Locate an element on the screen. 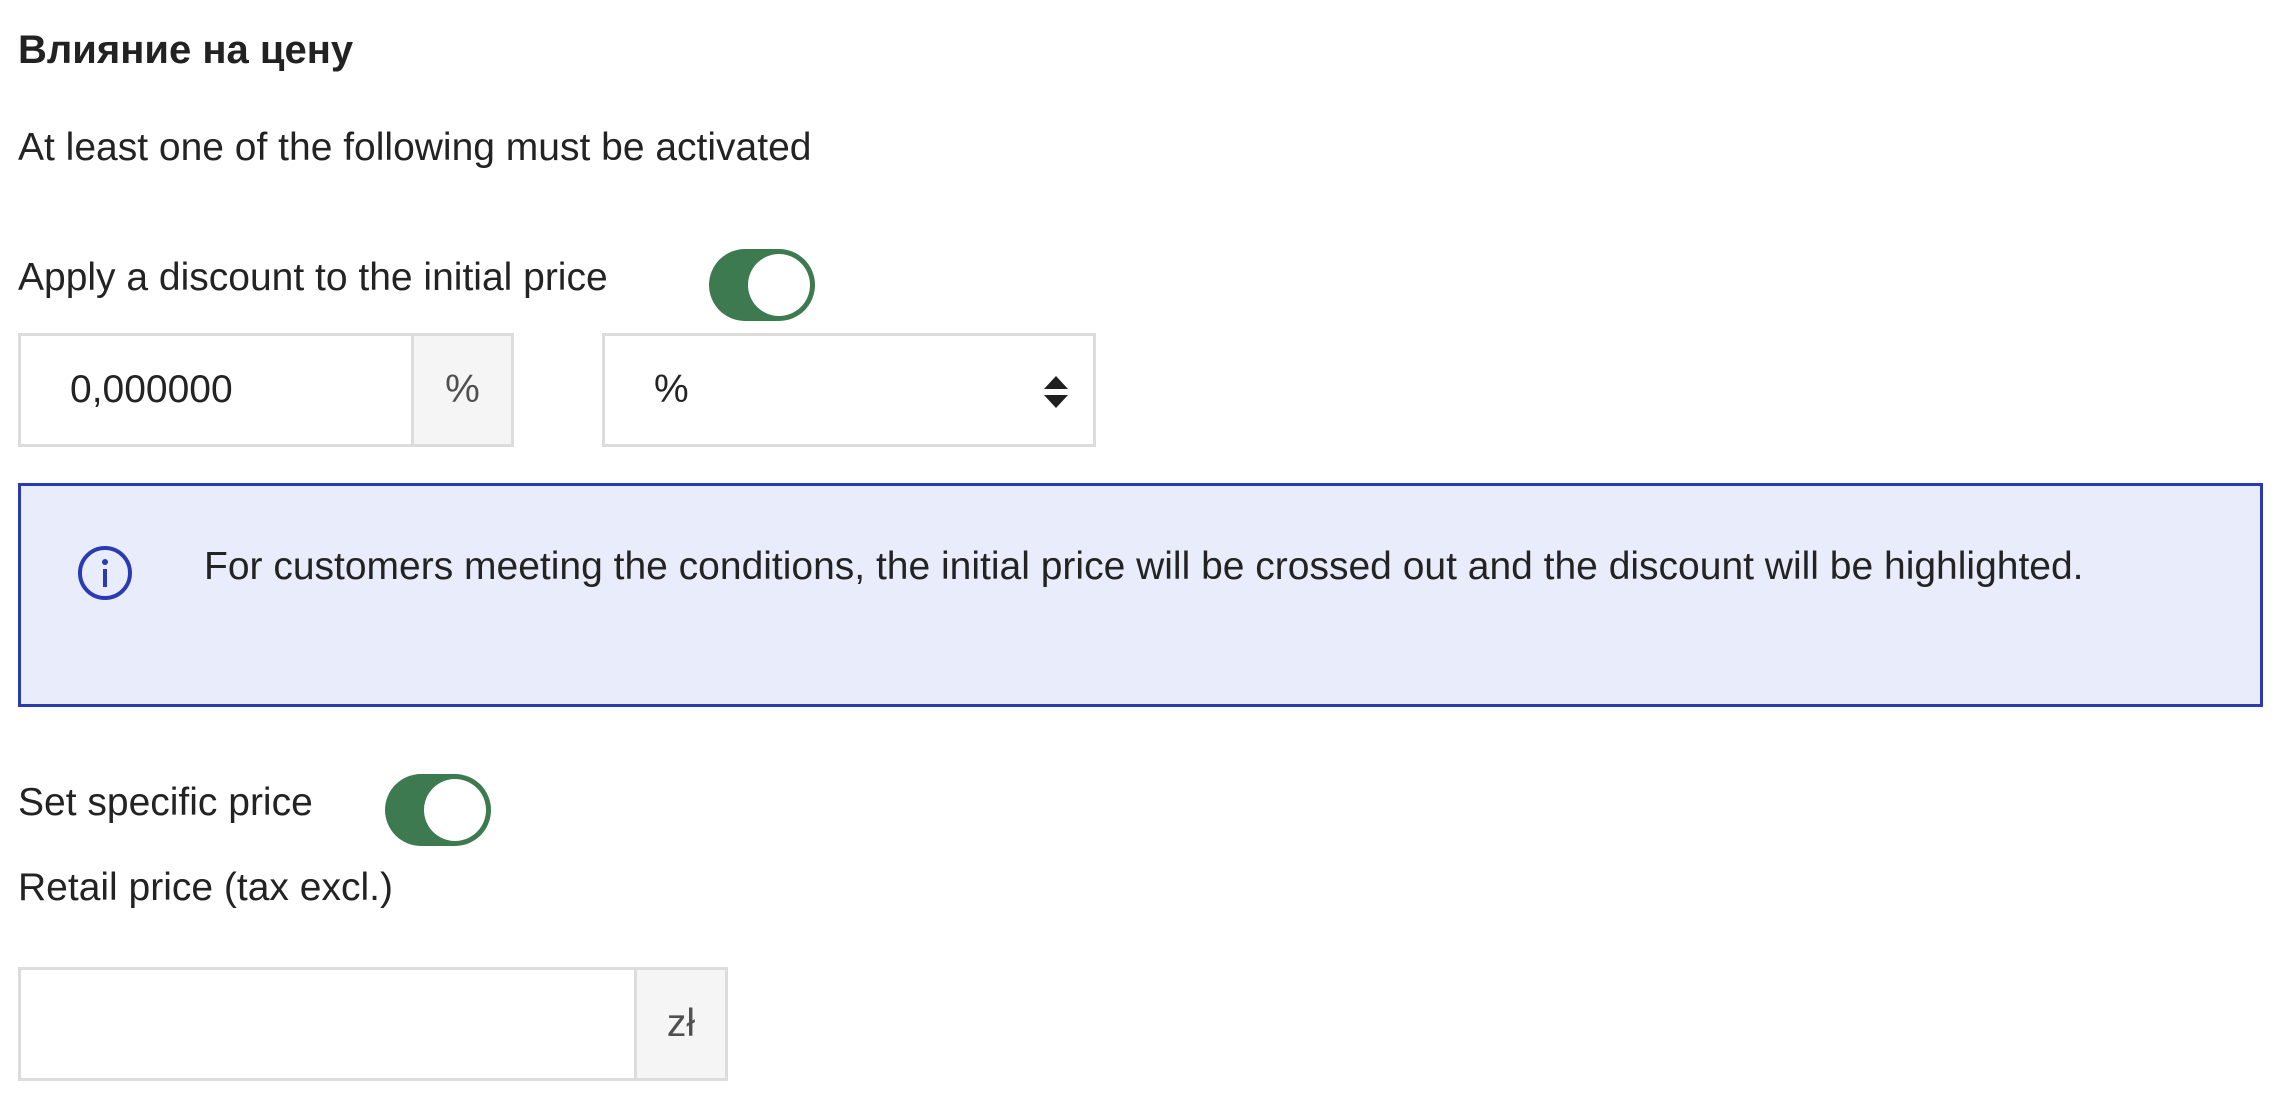 This screenshot has height=1116, width=2290. discount-unit-addon: % is located at coordinates (462, 390).